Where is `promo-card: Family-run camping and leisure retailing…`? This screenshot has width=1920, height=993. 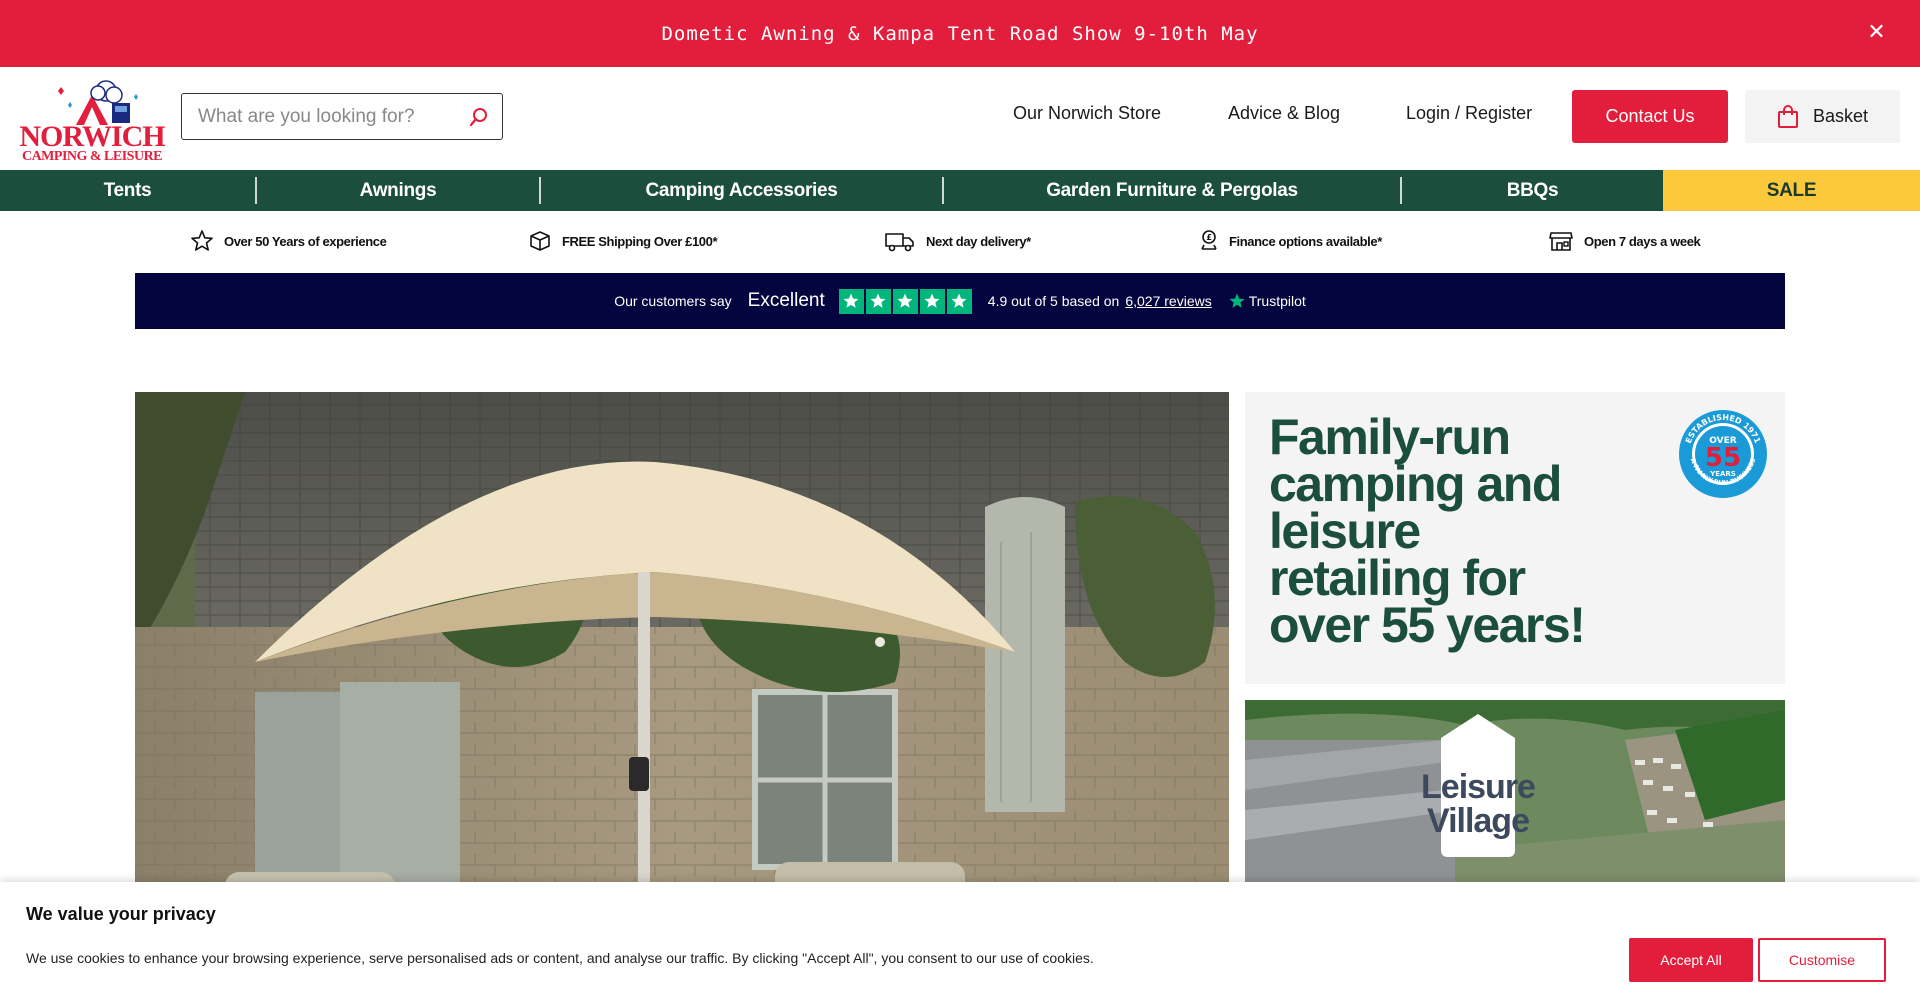 promo-card: Family-run camping and leisure retailing… is located at coordinates (1515, 538).